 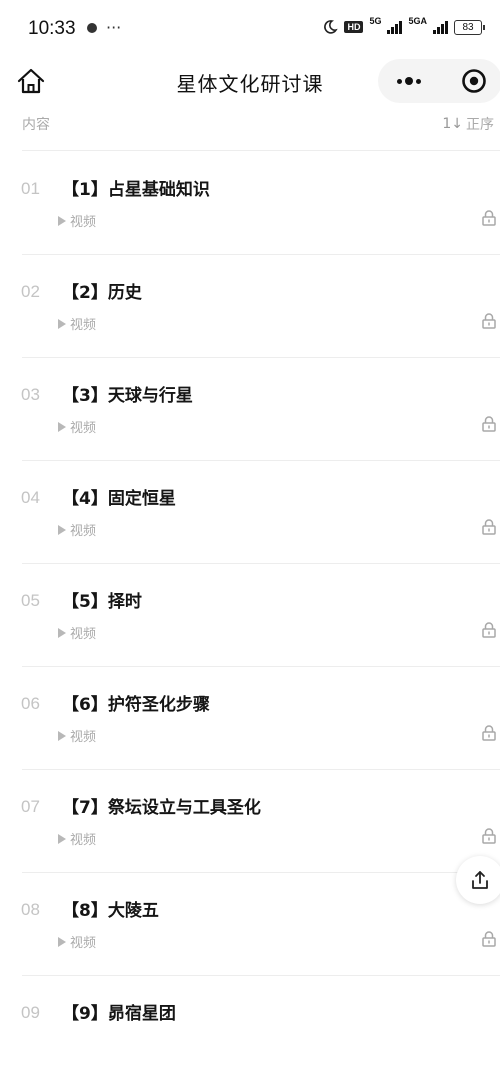 I want to click on more-dots-icon, so click(x=409, y=81).